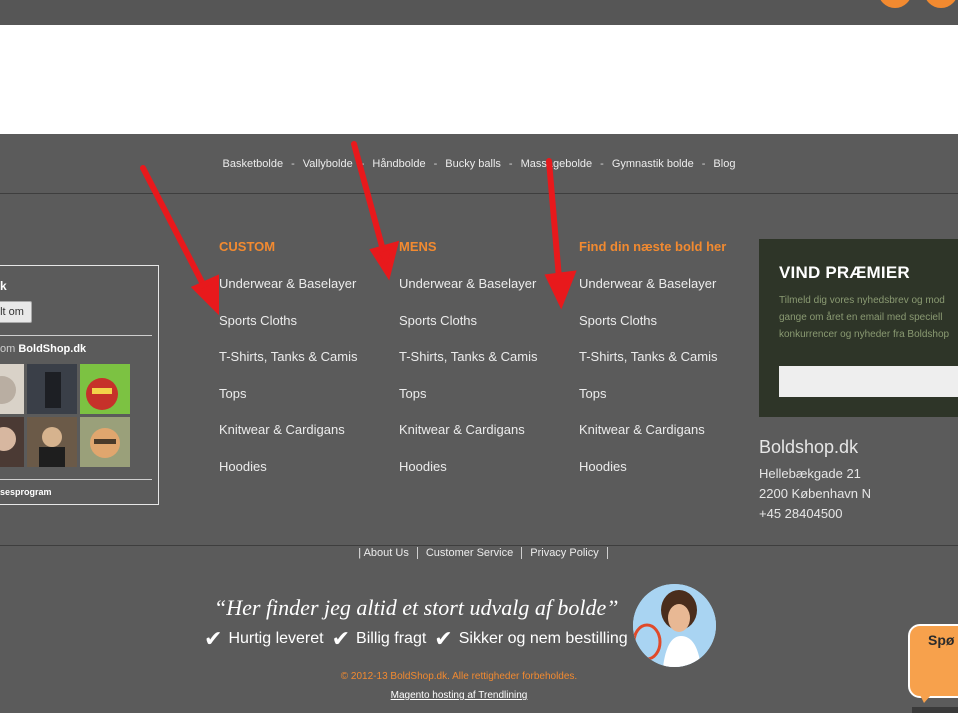 This screenshot has height=713, width=958. Describe the element at coordinates (927, 695) in the screenshot. I see `chat-bubble-tail` at that location.